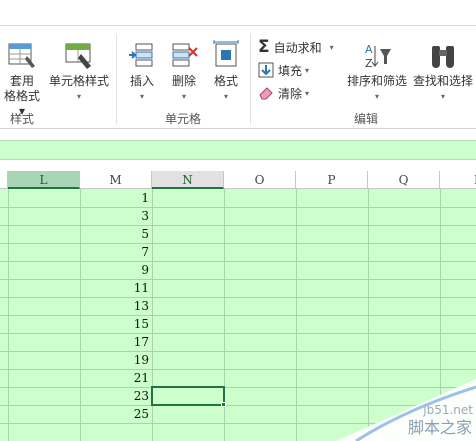 The image size is (476, 441). I want to click on find-select-button: 查找和选择 ▾, so click(443, 72).